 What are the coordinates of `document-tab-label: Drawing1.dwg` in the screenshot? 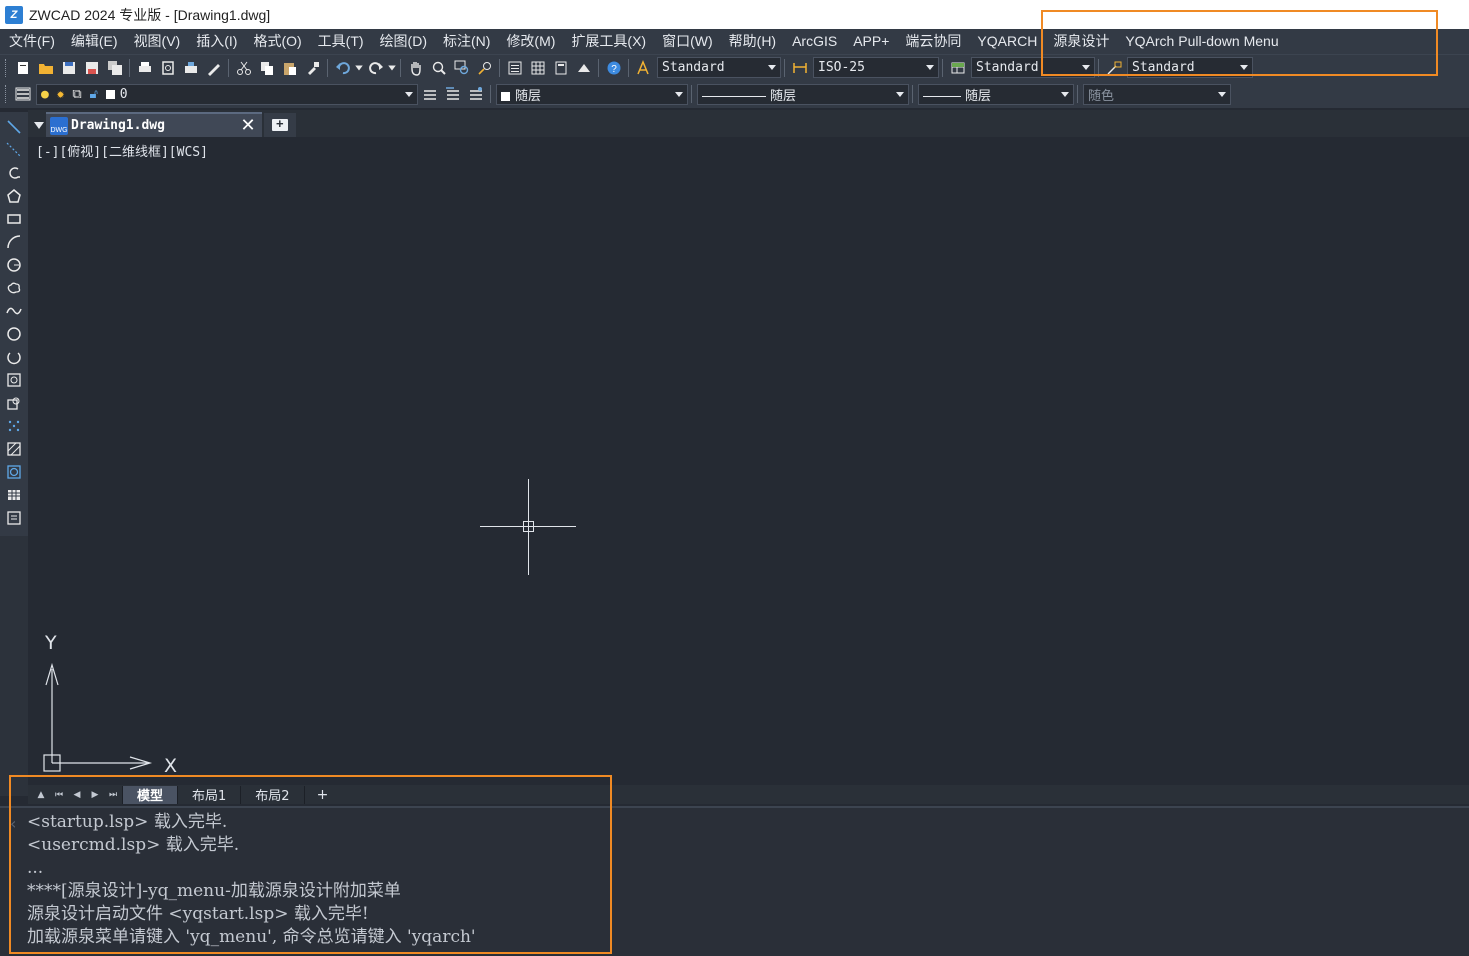 It's located at (118, 125).